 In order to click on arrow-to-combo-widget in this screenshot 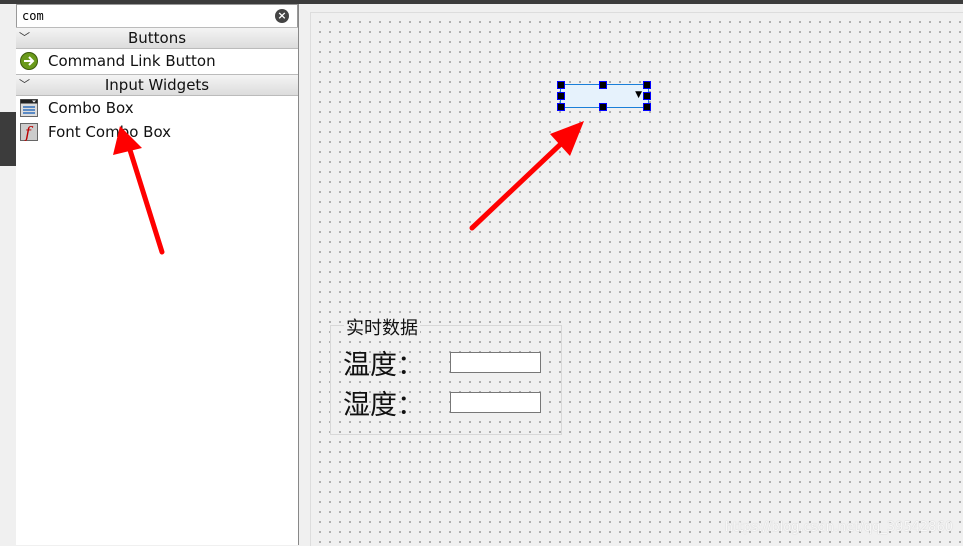, I will do `click(526, 176)`.